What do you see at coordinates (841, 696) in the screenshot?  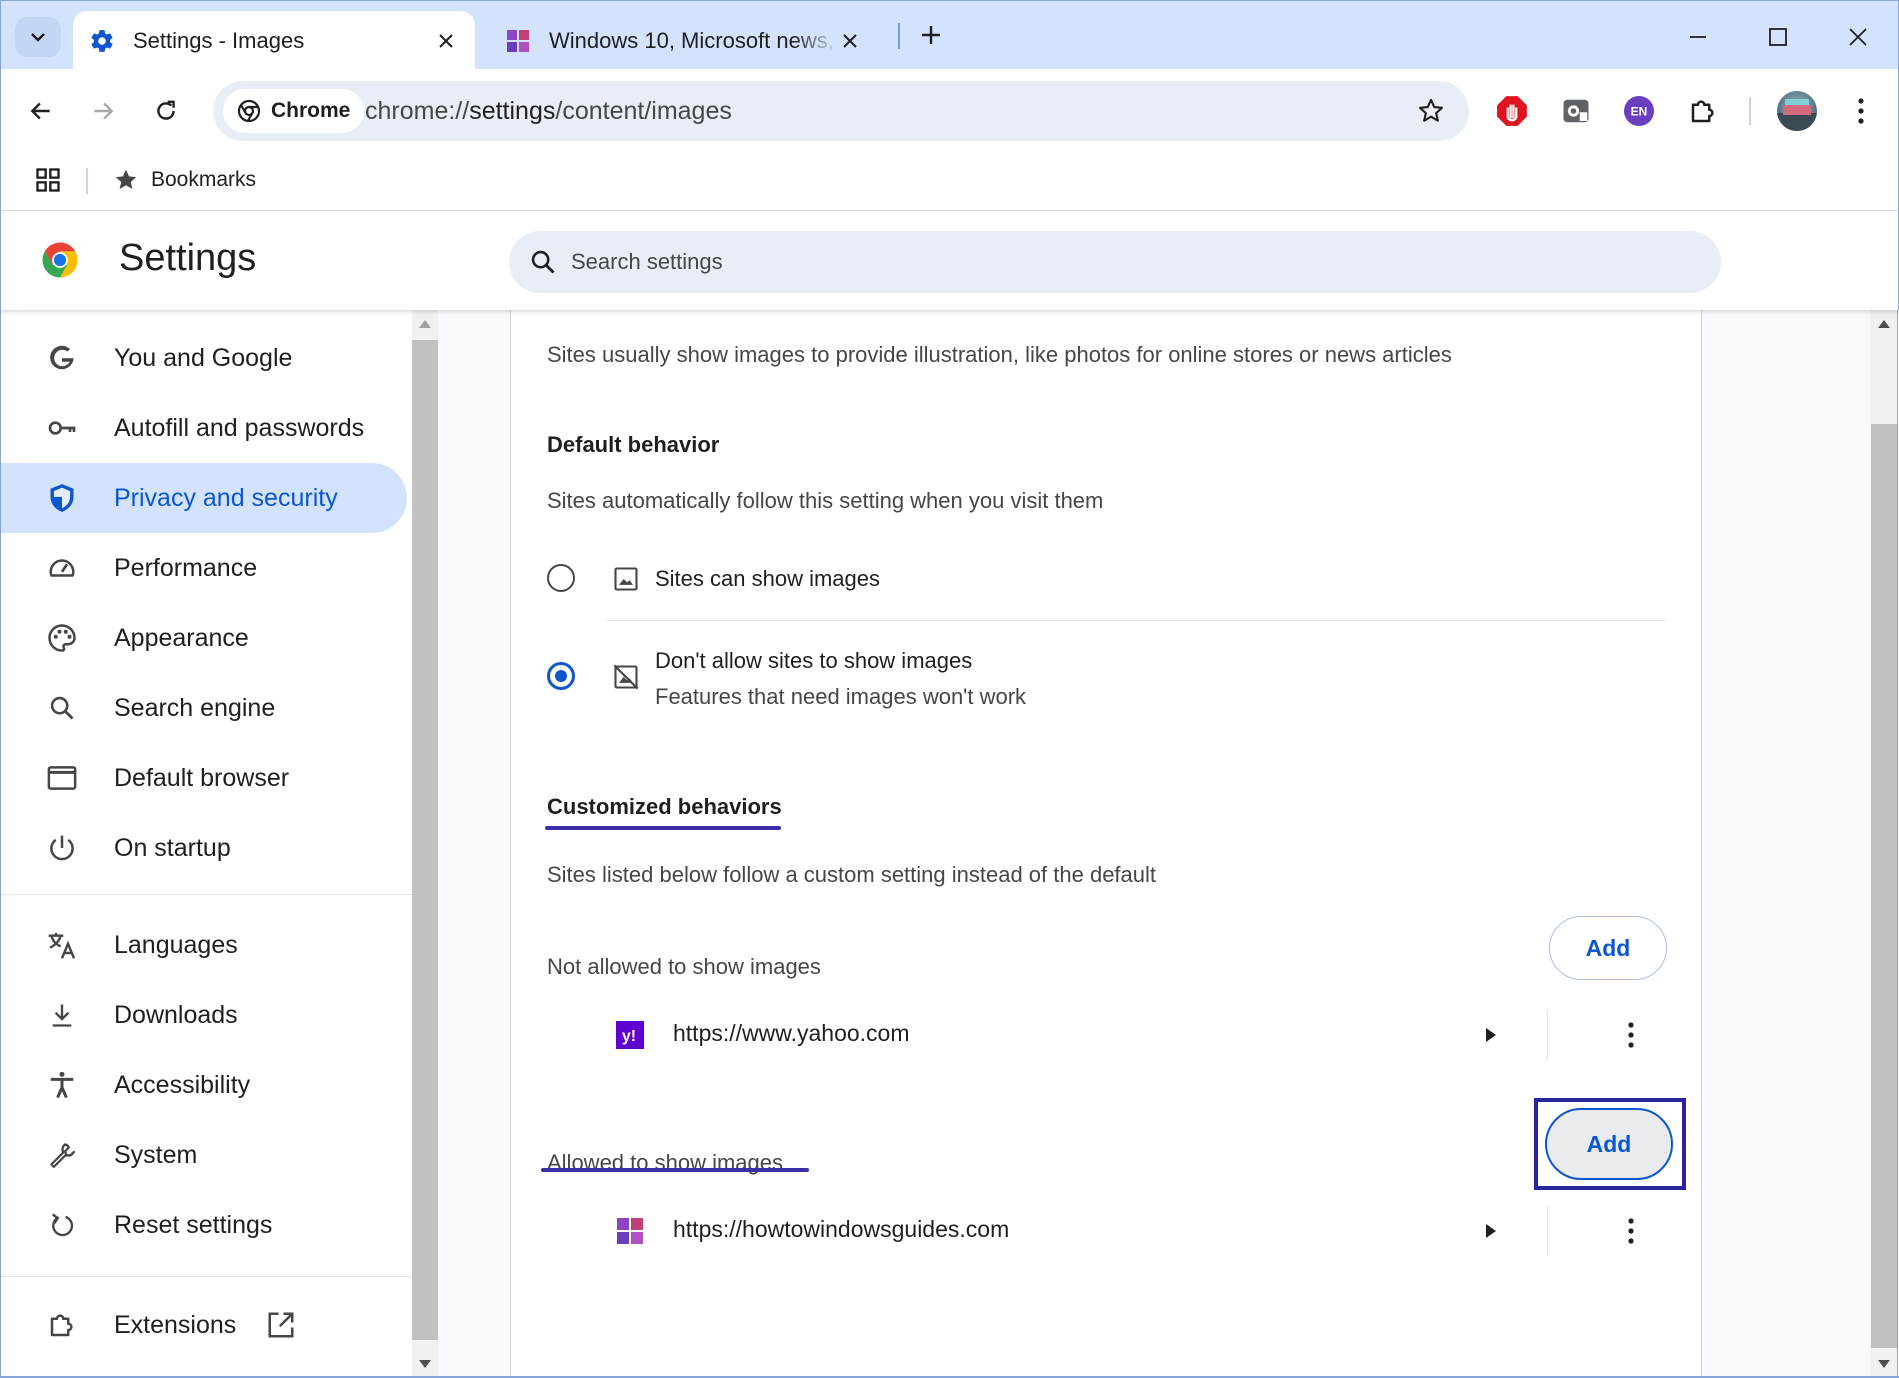 I see `option-sublabel: Features that need images won't work` at bounding box center [841, 696].